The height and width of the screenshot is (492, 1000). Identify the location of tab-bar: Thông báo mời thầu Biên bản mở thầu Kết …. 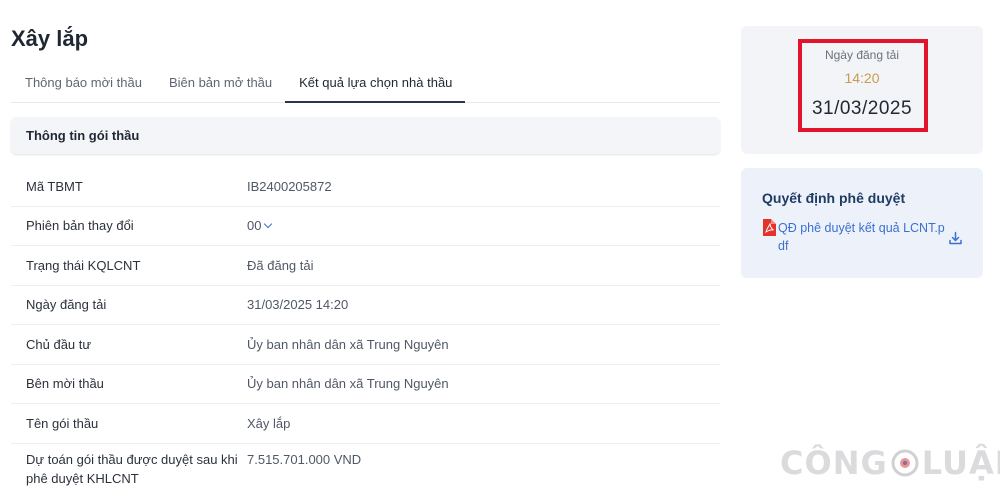
(365, 81).